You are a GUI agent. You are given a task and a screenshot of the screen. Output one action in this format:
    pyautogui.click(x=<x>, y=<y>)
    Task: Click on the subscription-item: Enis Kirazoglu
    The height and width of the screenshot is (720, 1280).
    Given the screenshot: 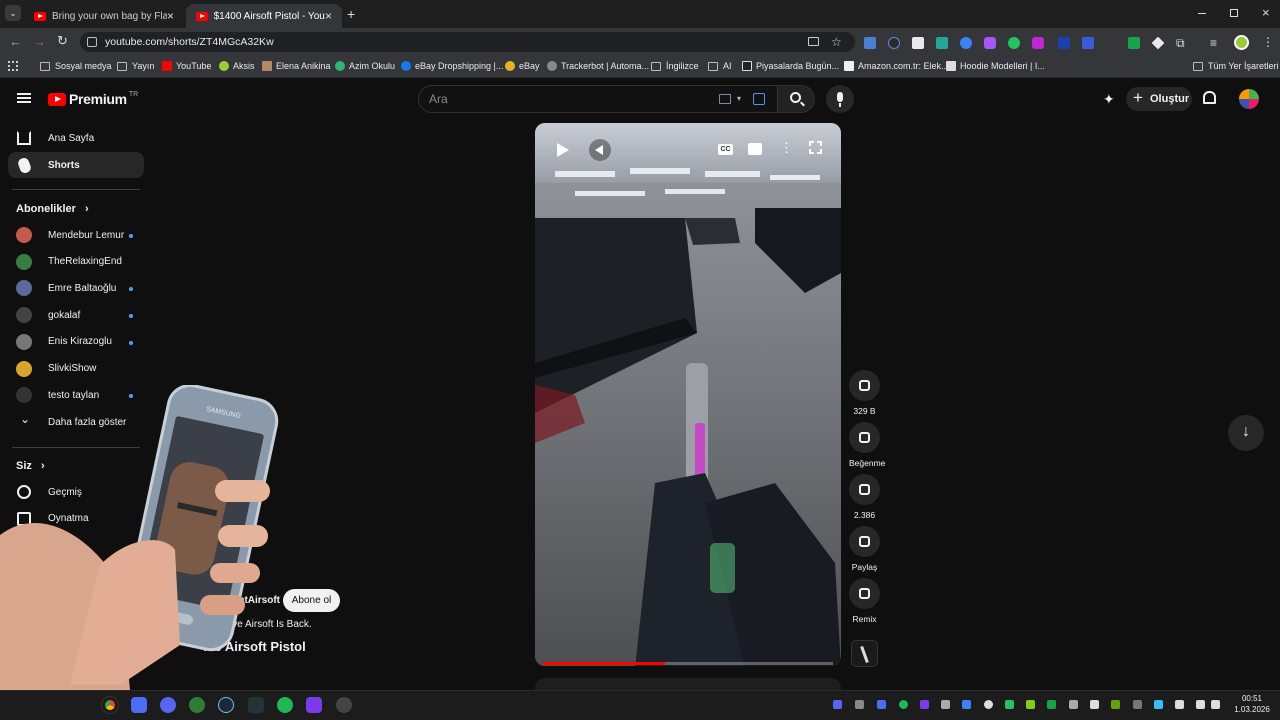 What is the action you would take?
    pyautogui.click(x=76, y=342)
    